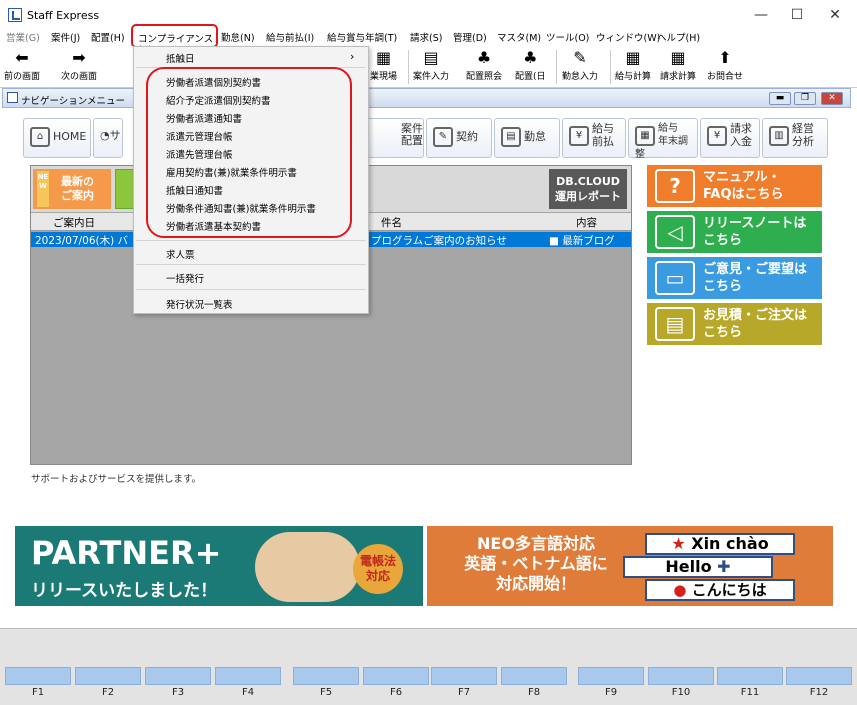 The width and height of the screenshot is (857, 705). What do you see at coordinates (218, 100) in the screenshot?
I see `menu-item-shokai-yotei: 紹介予定派遣個別契約書` at bounding box center [218, 100].